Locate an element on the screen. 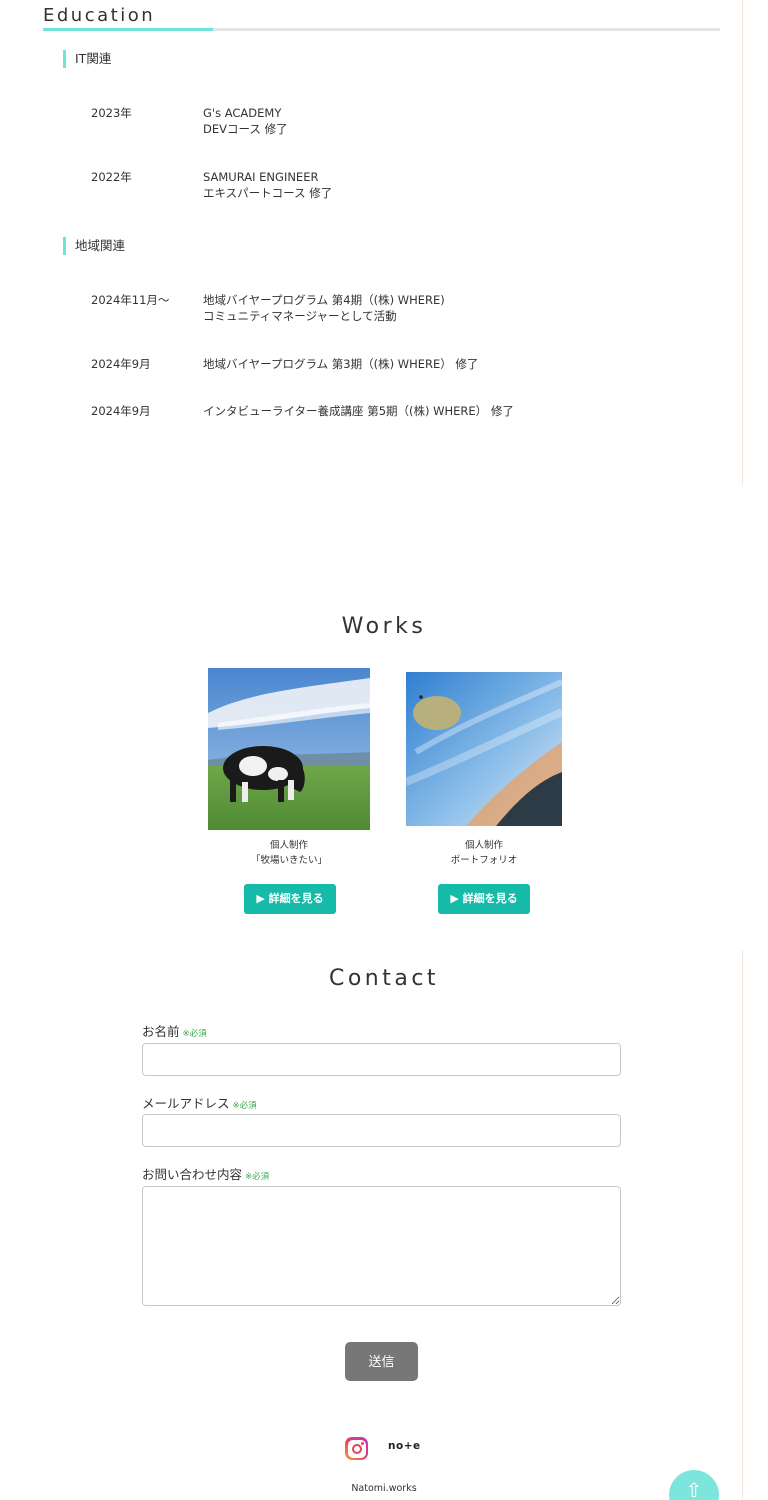 This screenshot has height=1500, width=768. work-caption: 個人制作 「牧場いきたい」 is located at coordinates (288, 853).